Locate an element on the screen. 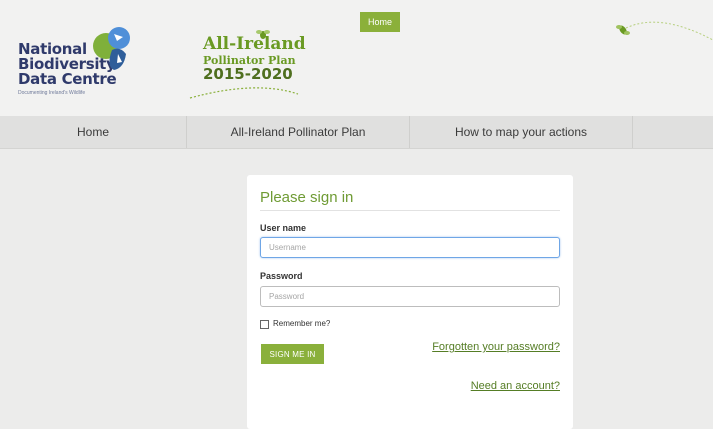 The width and height of the screenshot is (713, 429). need-account-link: Need an account? is located at coordinates (515, 386).